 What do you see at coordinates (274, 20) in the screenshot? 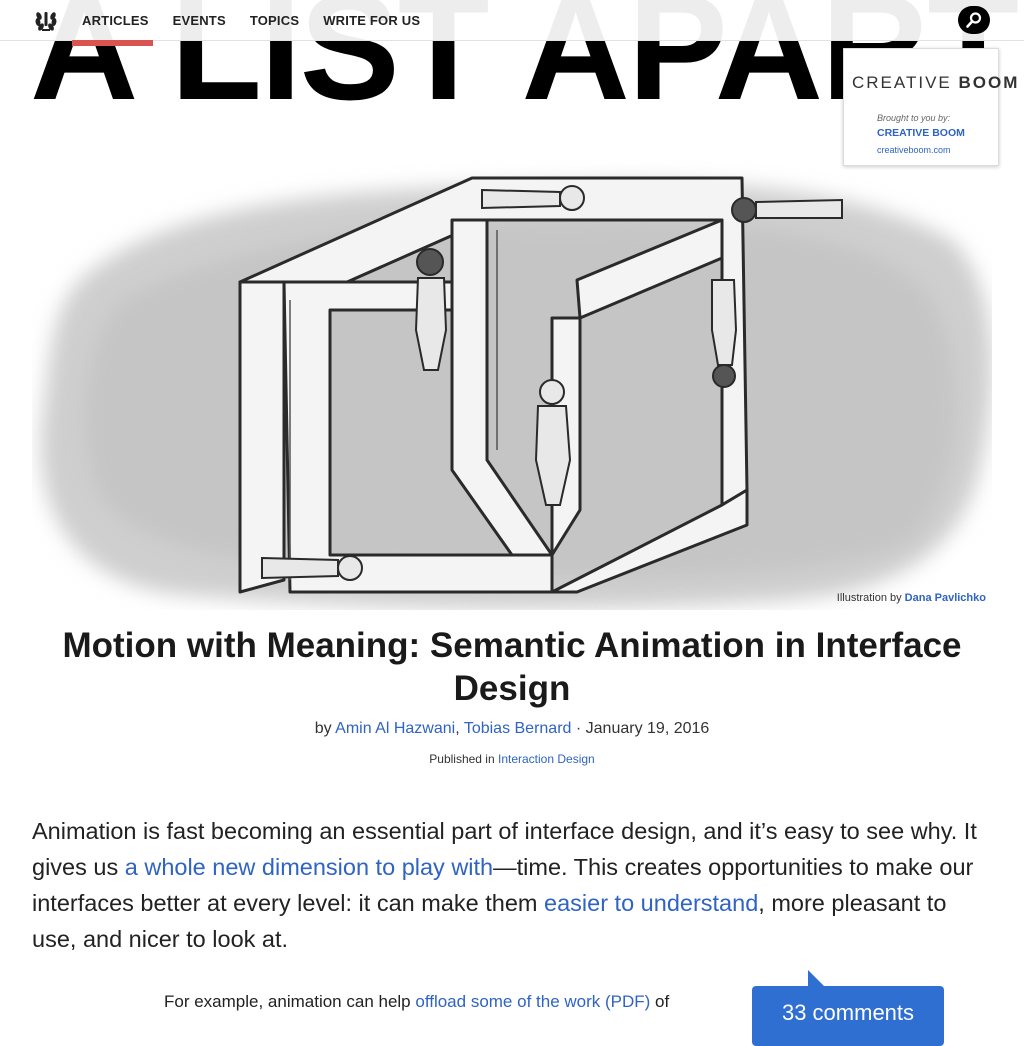
I see `nav-topics: TOPICS` at bounding box center [274, 20].